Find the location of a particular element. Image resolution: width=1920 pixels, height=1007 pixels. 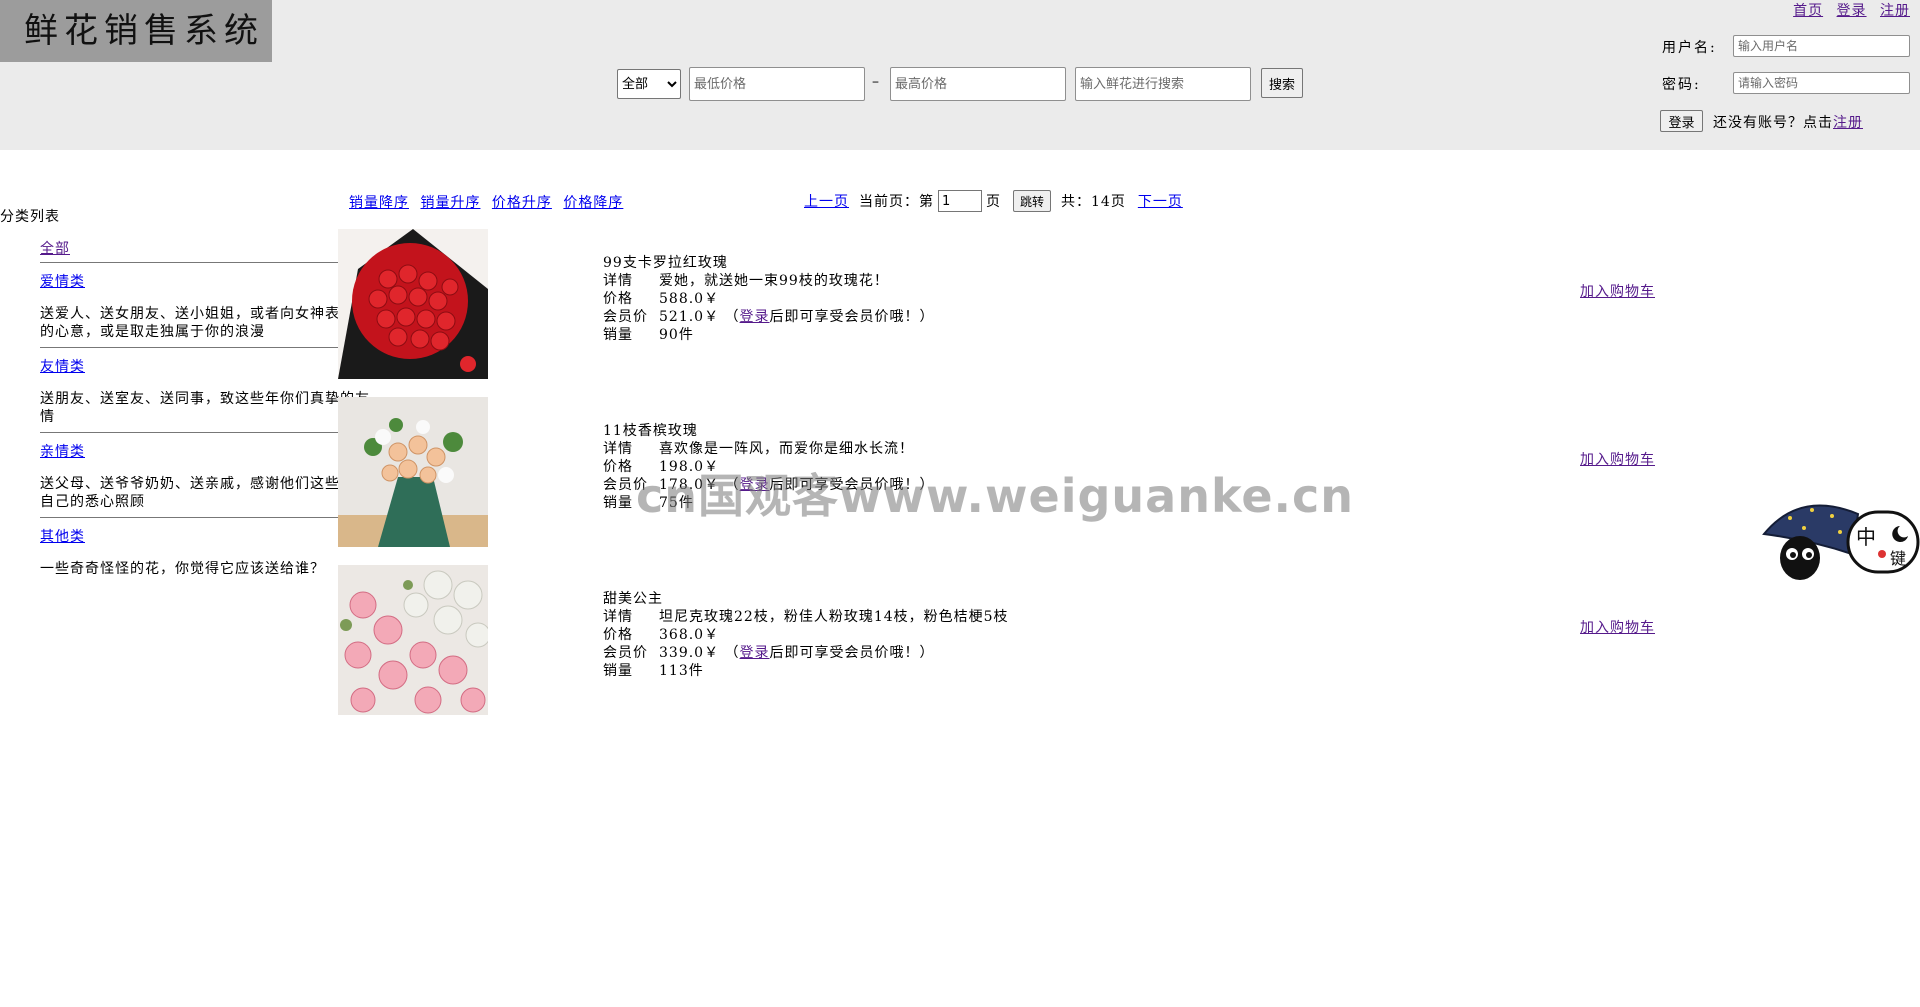

category-link-family: 亲情类 is located at coordinates (212, 451).